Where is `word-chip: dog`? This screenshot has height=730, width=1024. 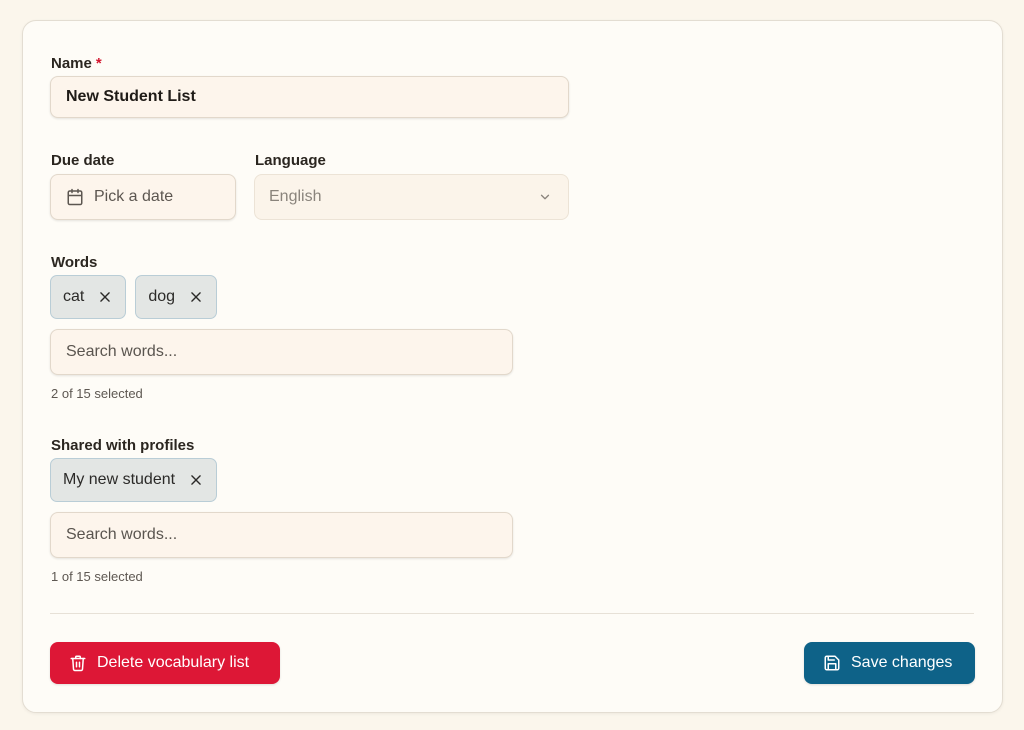 word-chip: dog is located at coordinates (176, 297).